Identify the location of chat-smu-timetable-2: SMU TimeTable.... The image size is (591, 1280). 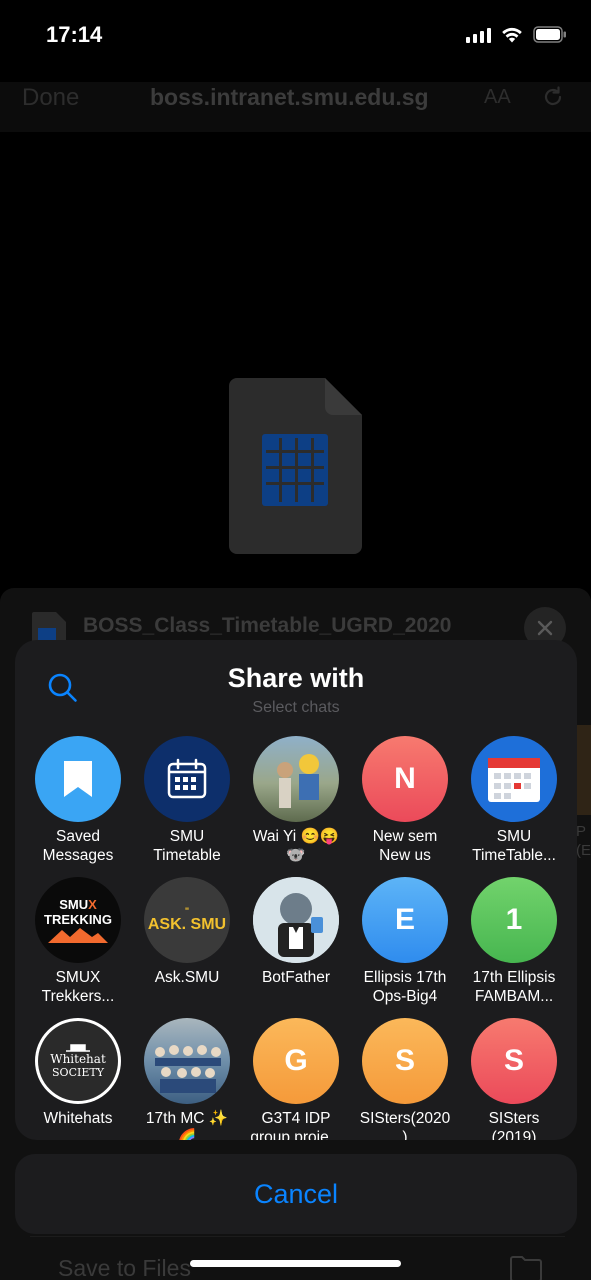
(514, 800).